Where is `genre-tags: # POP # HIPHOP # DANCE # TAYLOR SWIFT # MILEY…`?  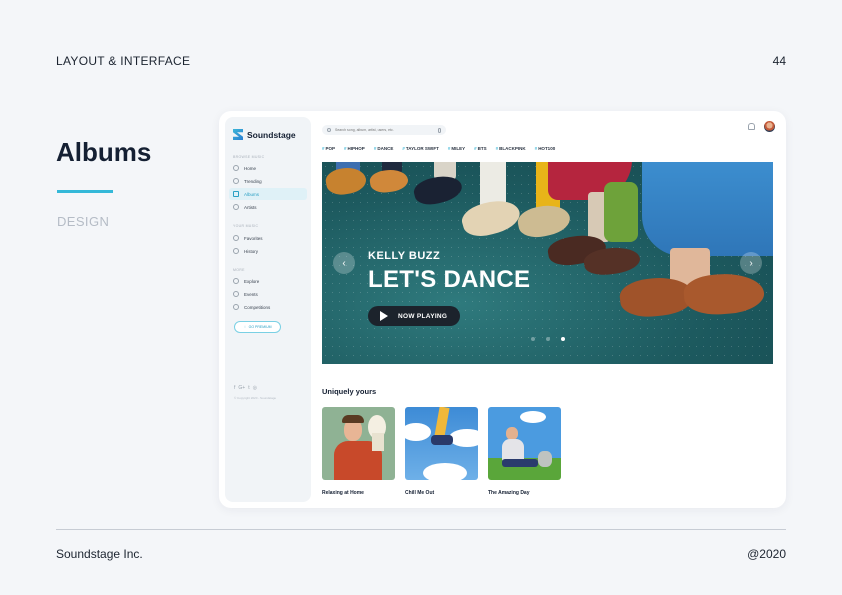 genre-tags: # POP # HIPHOP # DANCE # TAYLOR SWIFT # MILEY… is located at coordinates (438, 148).